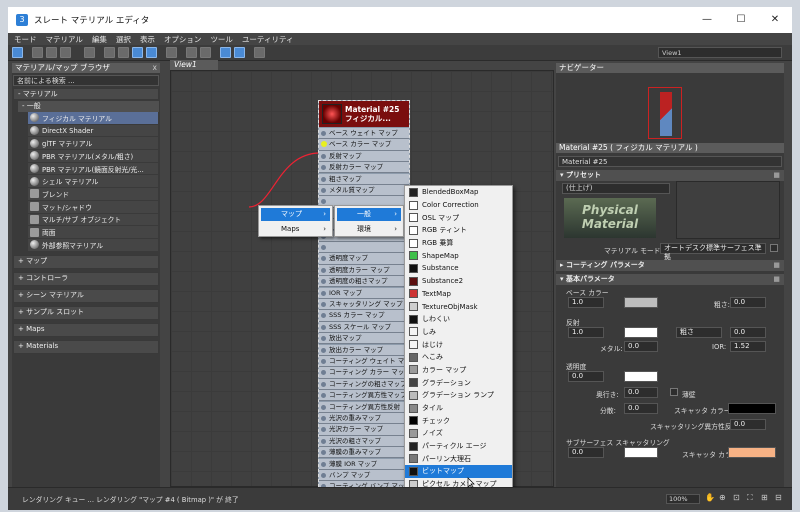 Image resolution: width=800 pixels, height=512 pixels. I want to click on menu-material: マテリアル, so click(64, 39).